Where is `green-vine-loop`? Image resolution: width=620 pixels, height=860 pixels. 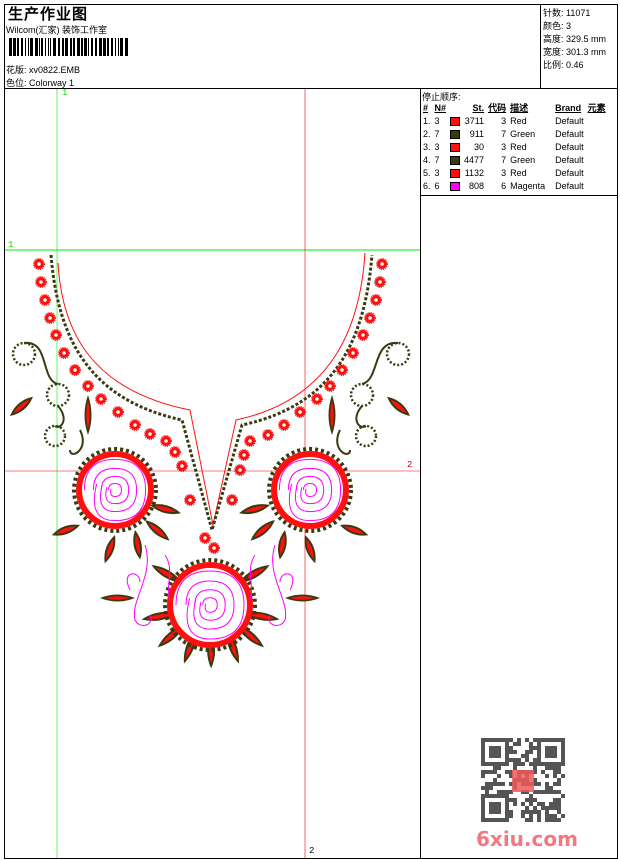
green-vine-loop is located at coordinates (58, 395).